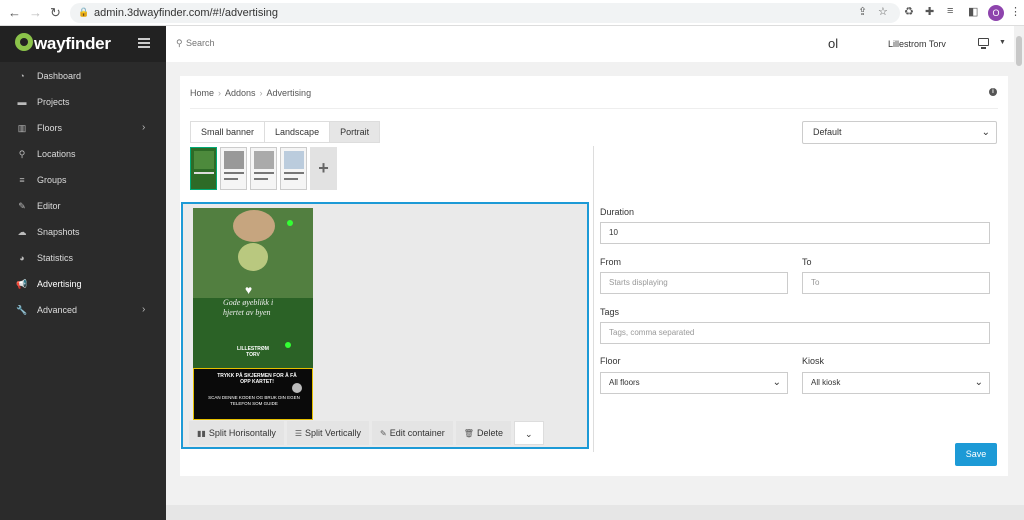 This screenshot has height=520, width=1024. I want to click on sidebar-item-groups: ≡ Groups, so click(83, 180).